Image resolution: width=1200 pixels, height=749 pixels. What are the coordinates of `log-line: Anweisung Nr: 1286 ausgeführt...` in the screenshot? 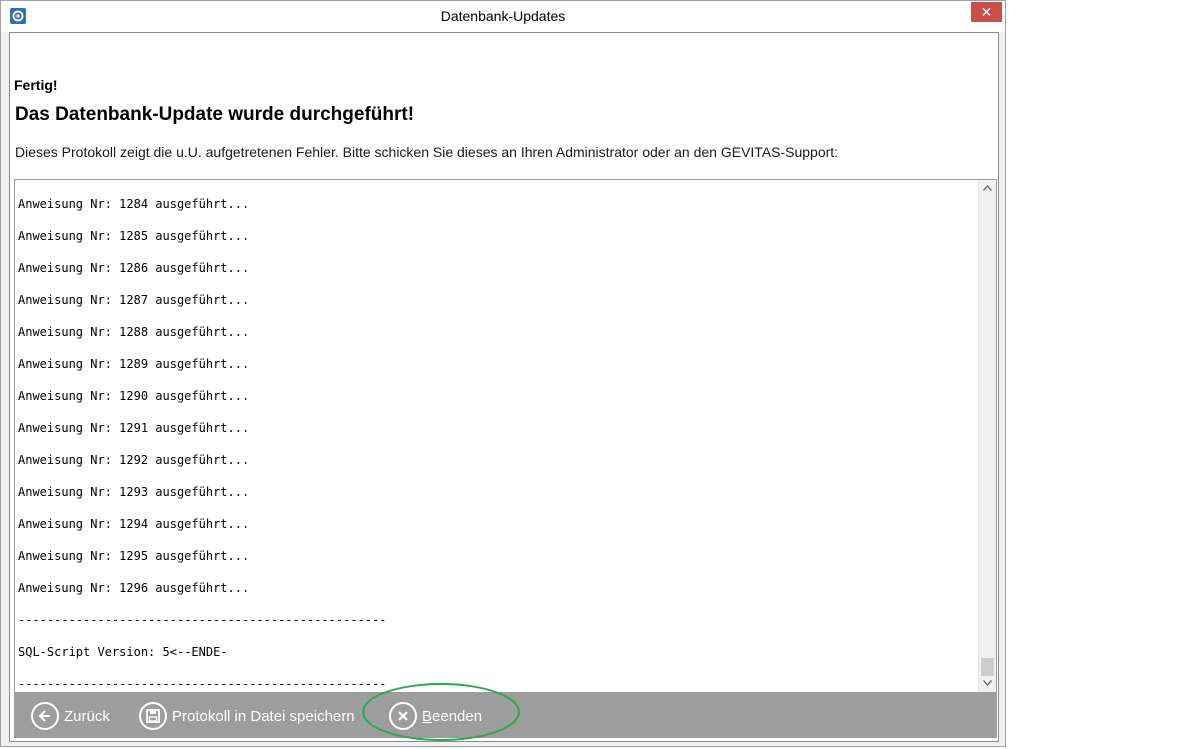 It's located at (134, 268).